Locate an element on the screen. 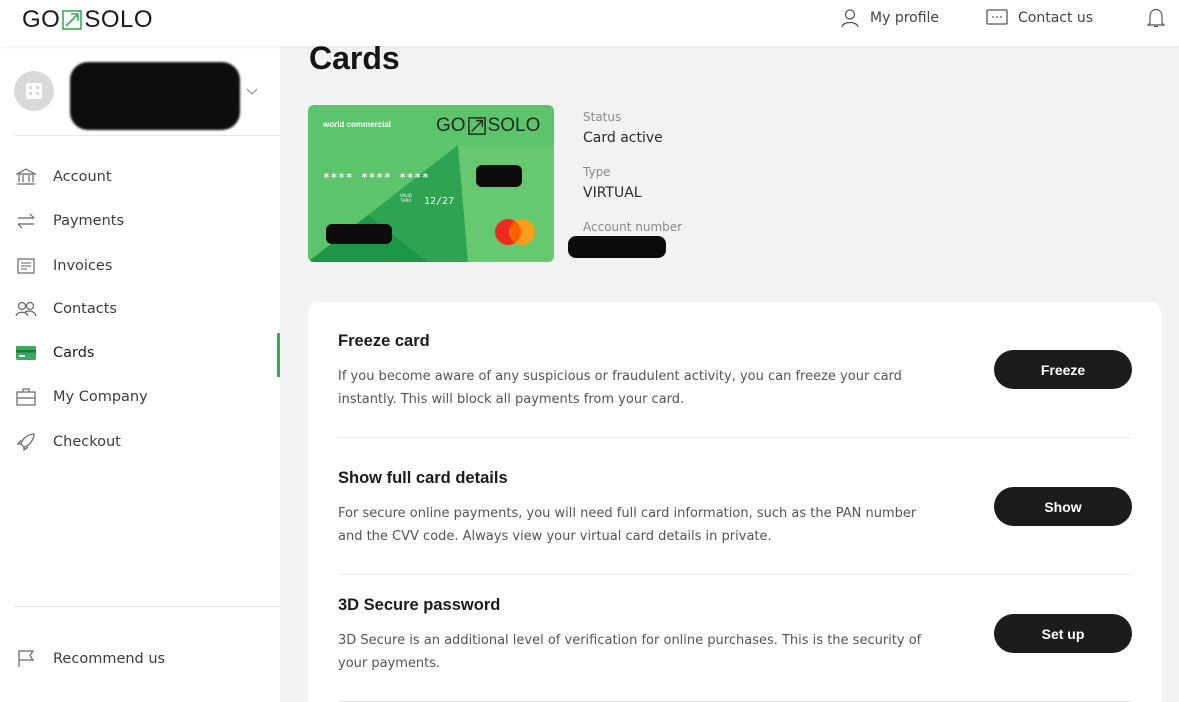 This screenshot has width=1179, height=702. user-icon is located at coordinates (850, 18).